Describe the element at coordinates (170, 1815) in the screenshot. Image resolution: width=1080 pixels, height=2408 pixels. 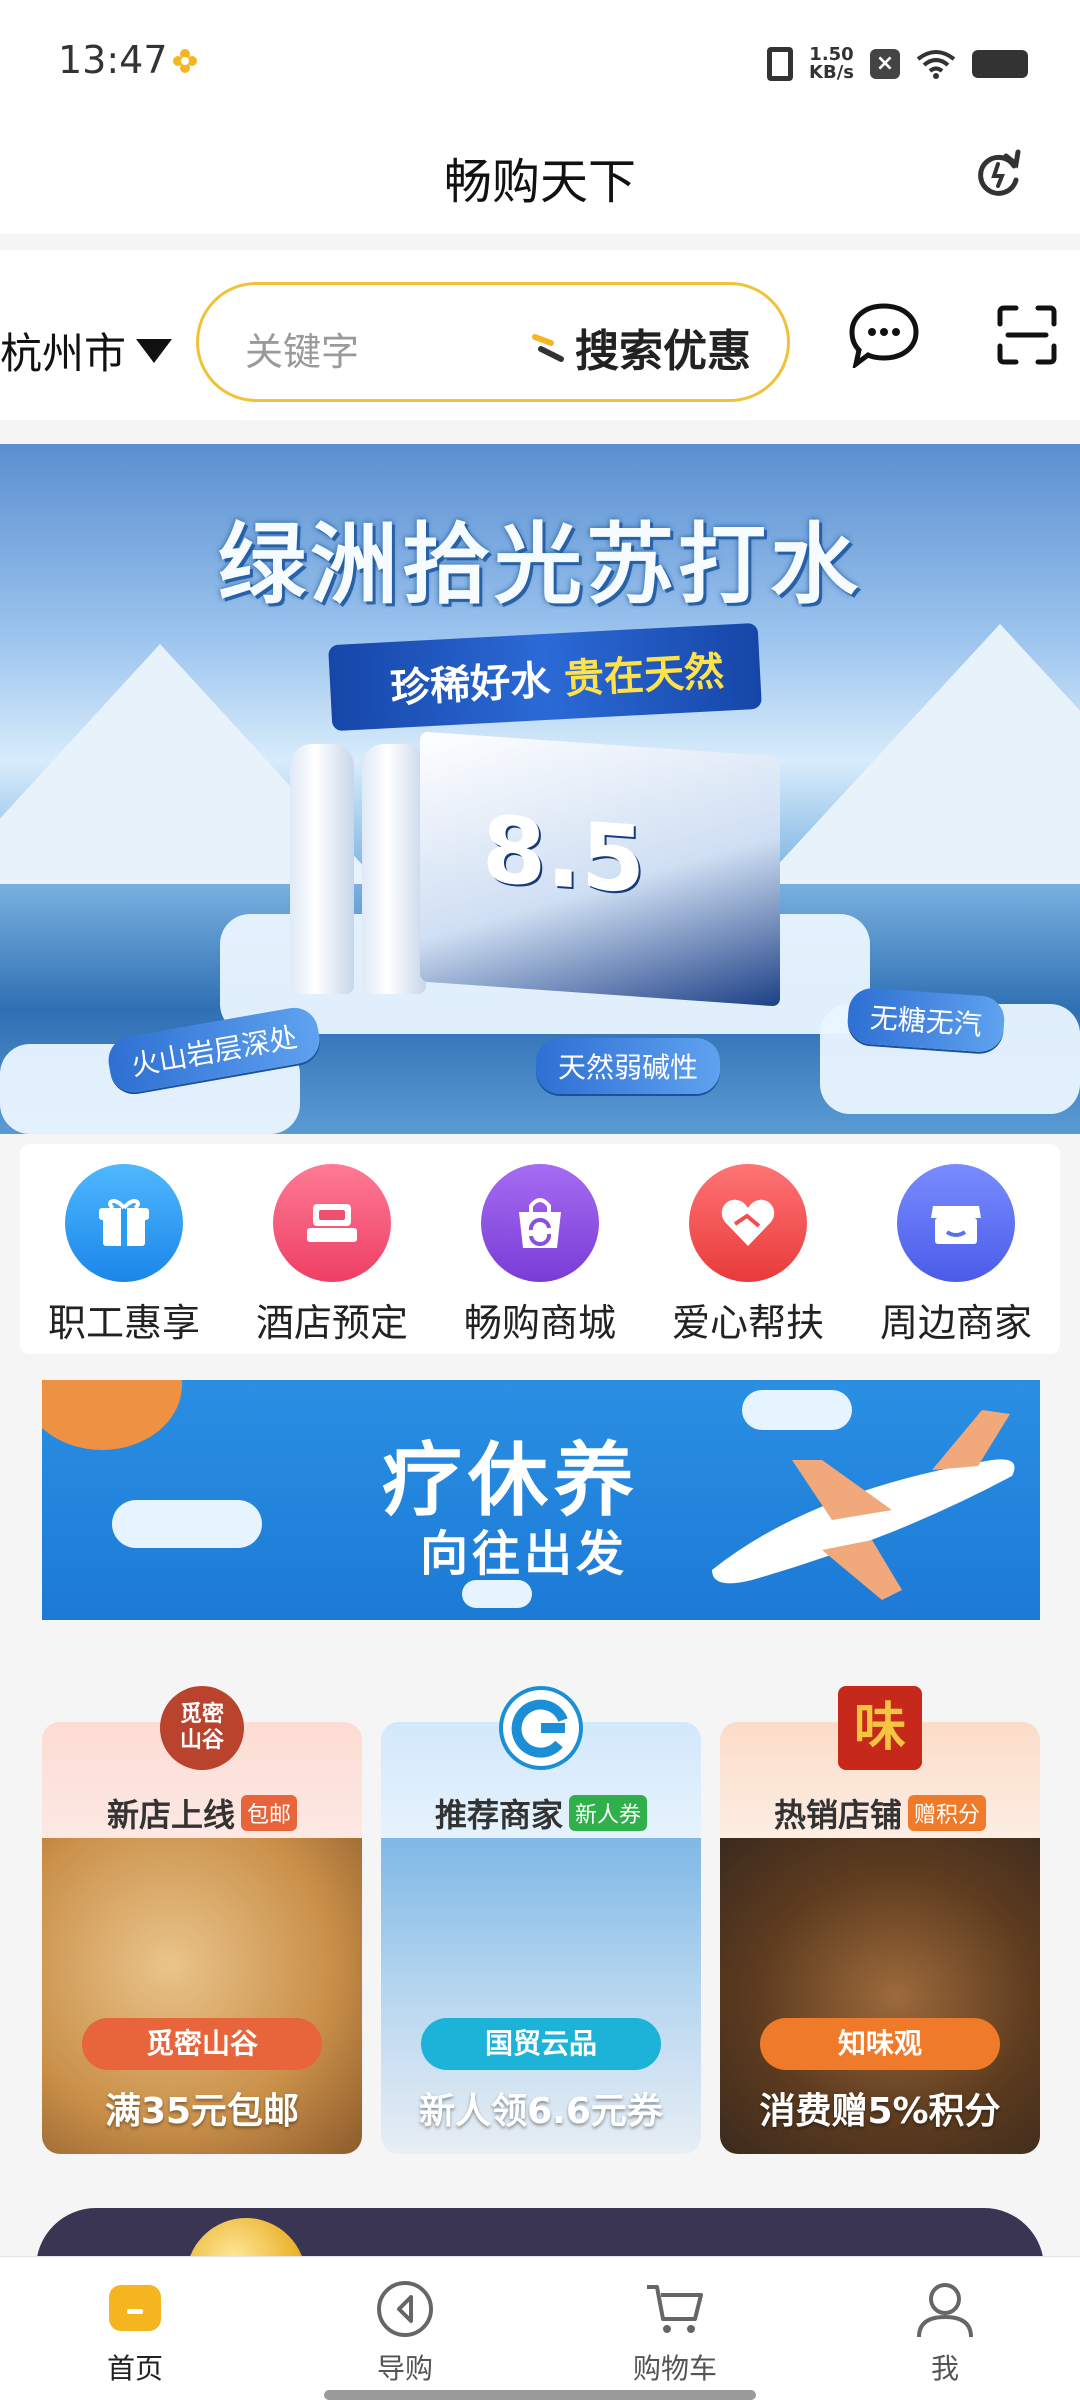
I see `card-title: 新店上线` at that location.